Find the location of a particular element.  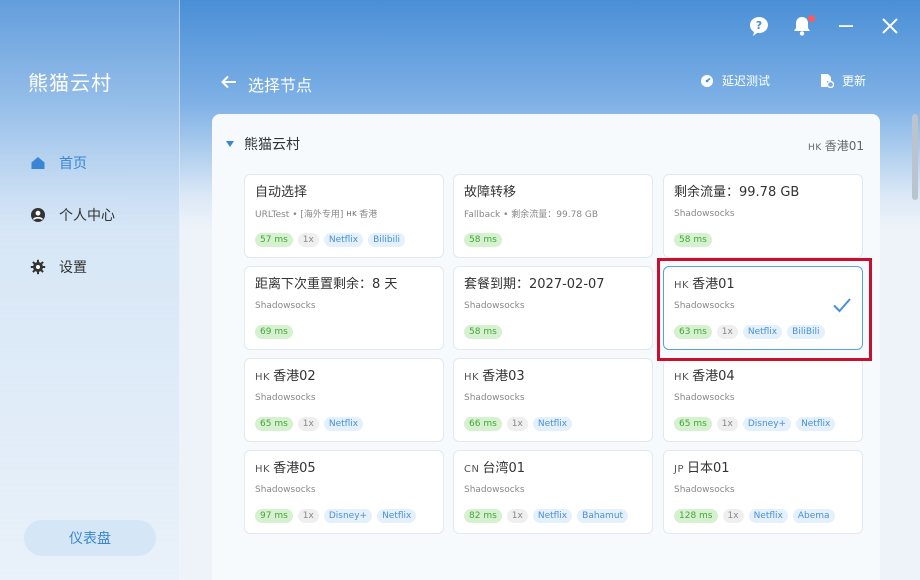

proxy-node-card: HK 香港03 Shadowsocks 66 ms 1x Netflix is located at coordinates (553, 400).